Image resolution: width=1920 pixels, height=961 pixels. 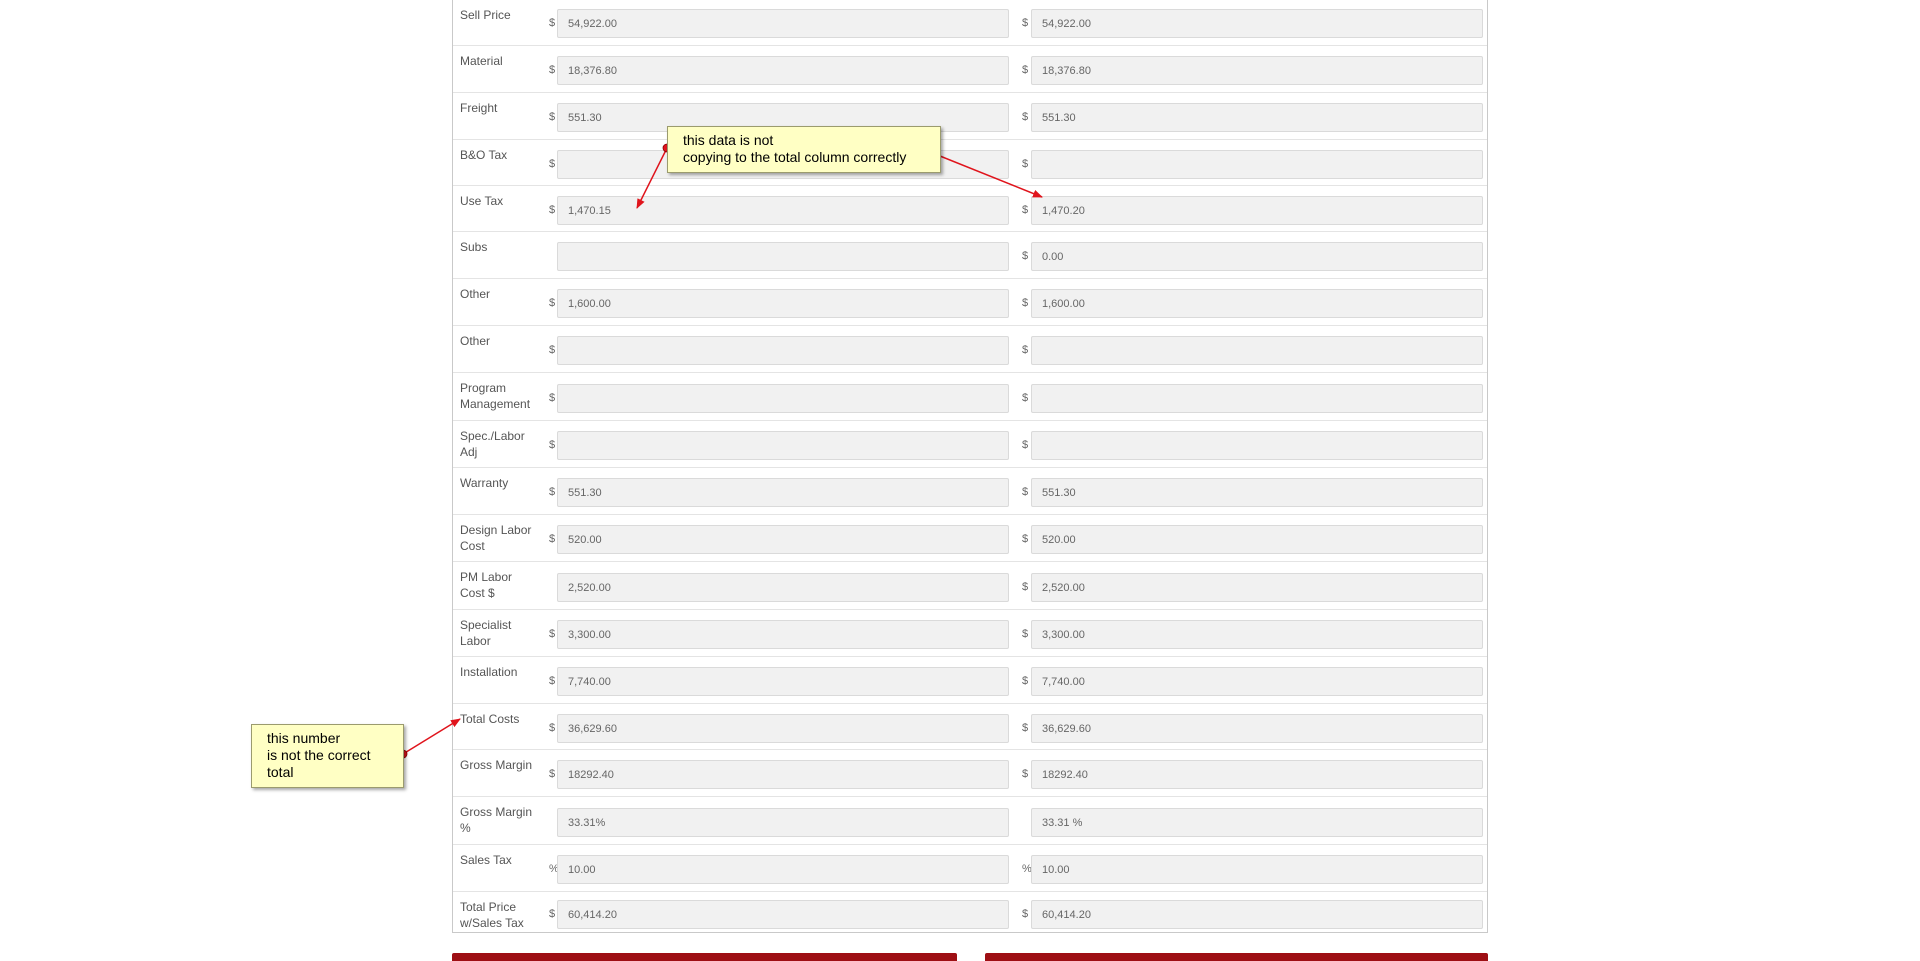 What do you see at coordinates (496, 820) in the screenshot?
I see `row-label: Gross Margin %` at bounding box center [496, 820].